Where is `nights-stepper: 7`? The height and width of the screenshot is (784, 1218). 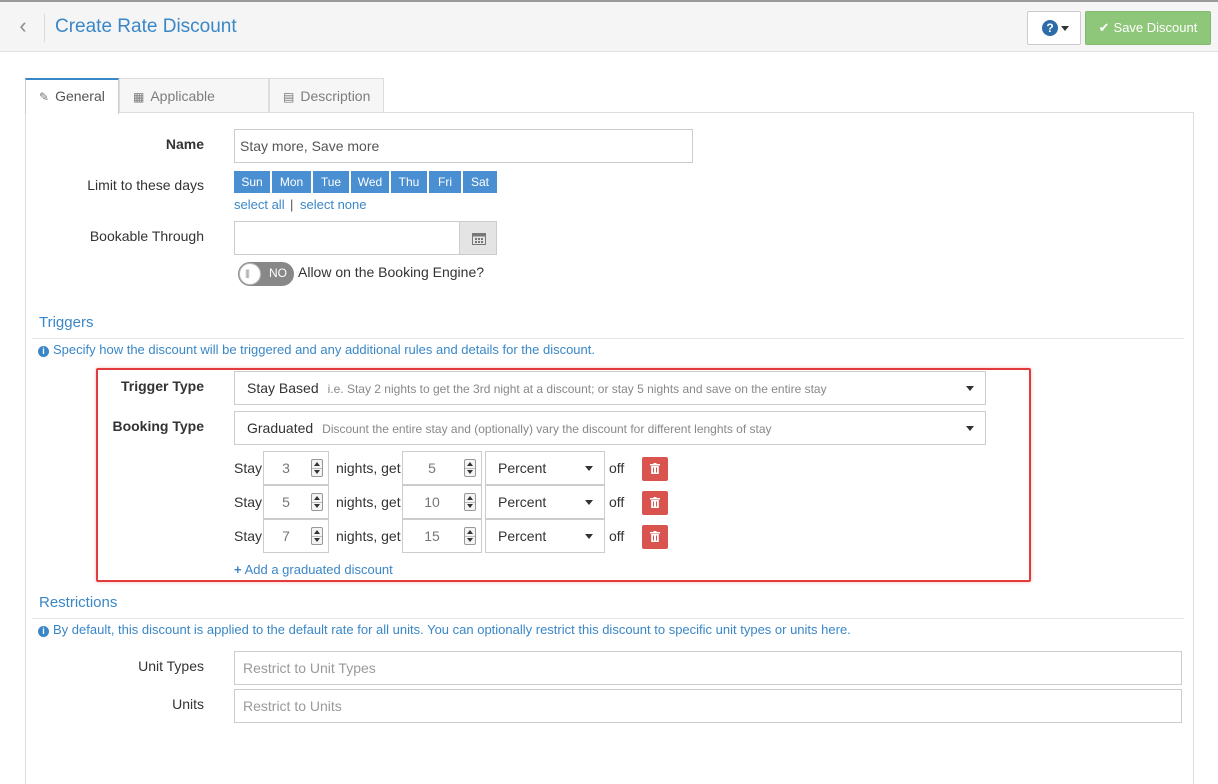
nights-stepper: 7 is located at coordinates (296, 536).